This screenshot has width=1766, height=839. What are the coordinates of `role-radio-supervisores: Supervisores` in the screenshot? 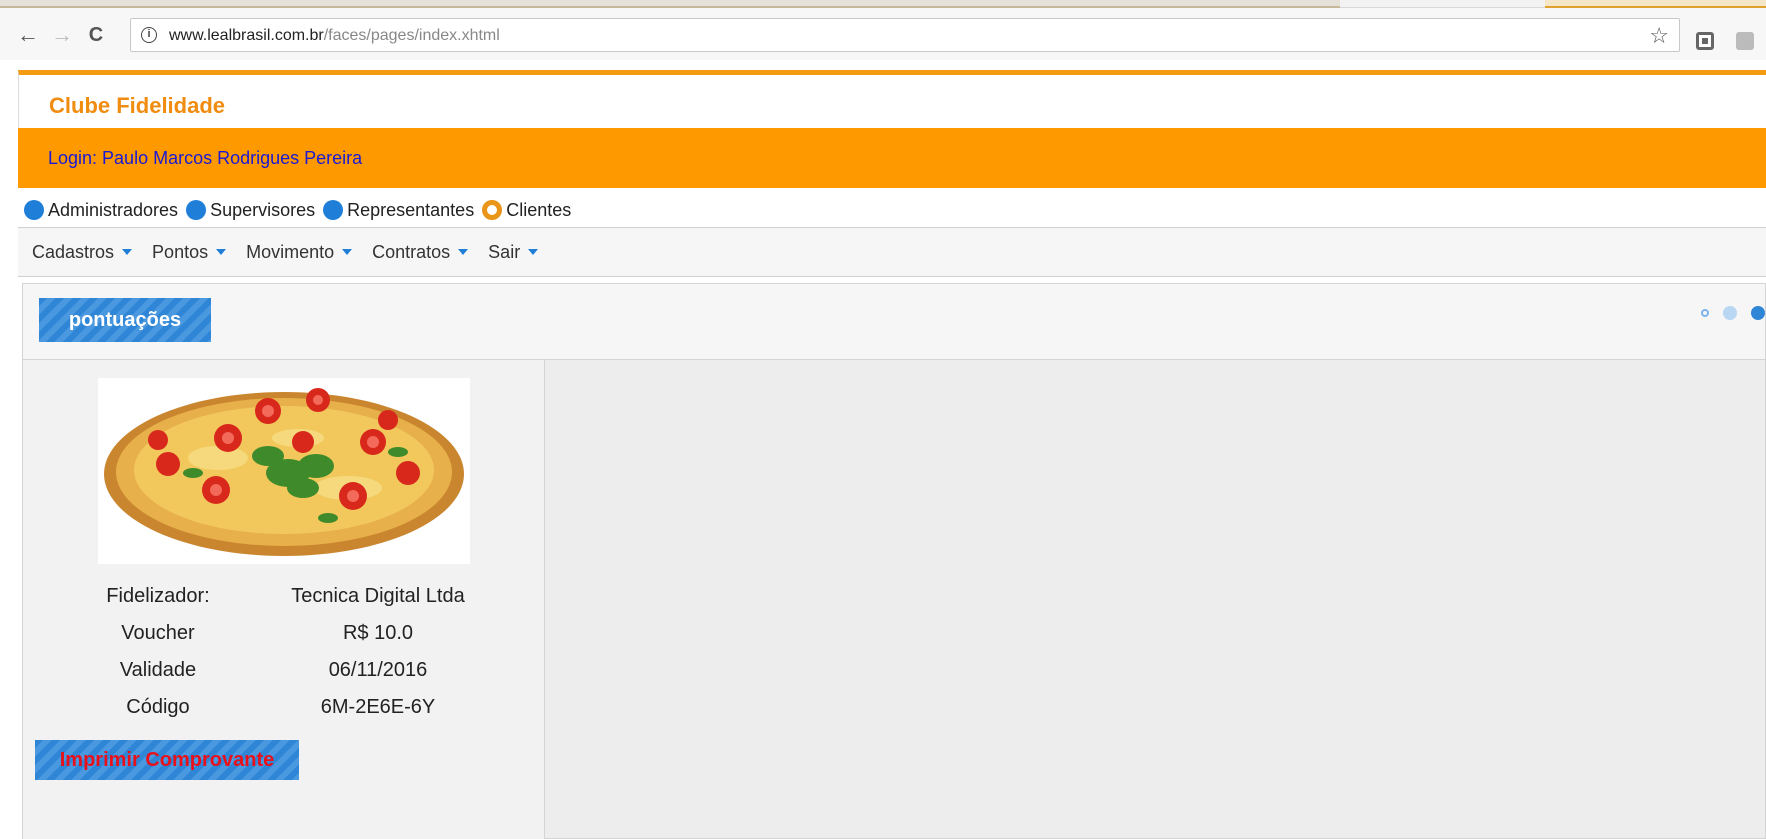 It's located at (250, 210).